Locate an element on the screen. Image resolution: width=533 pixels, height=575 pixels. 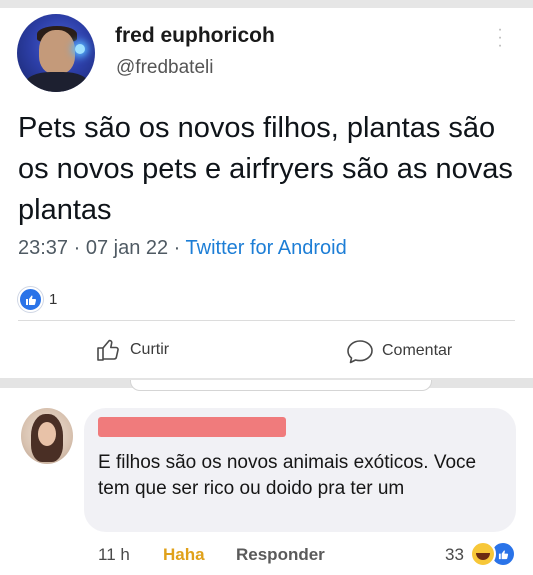
like-reaction-icon is located at coordinates (30, 299).